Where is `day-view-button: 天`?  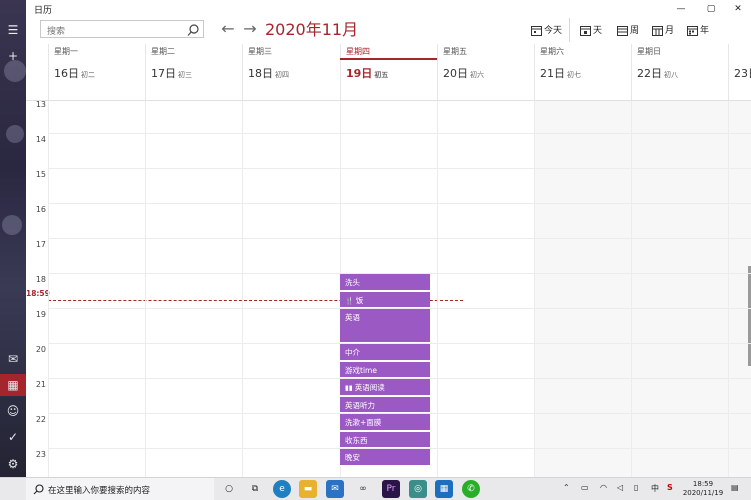
day-view-button: 天 is located at coordinates (591, 31).